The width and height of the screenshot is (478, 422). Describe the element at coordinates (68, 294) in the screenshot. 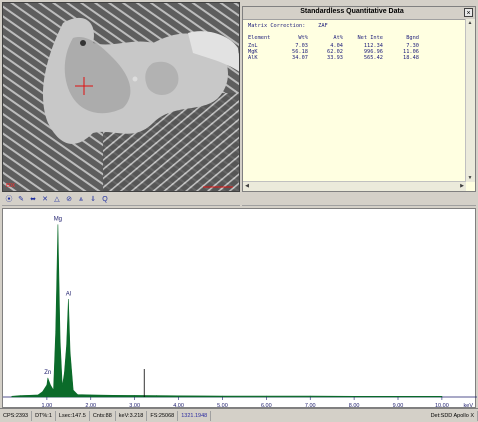

I see `peak-label-al: Al` at that location.